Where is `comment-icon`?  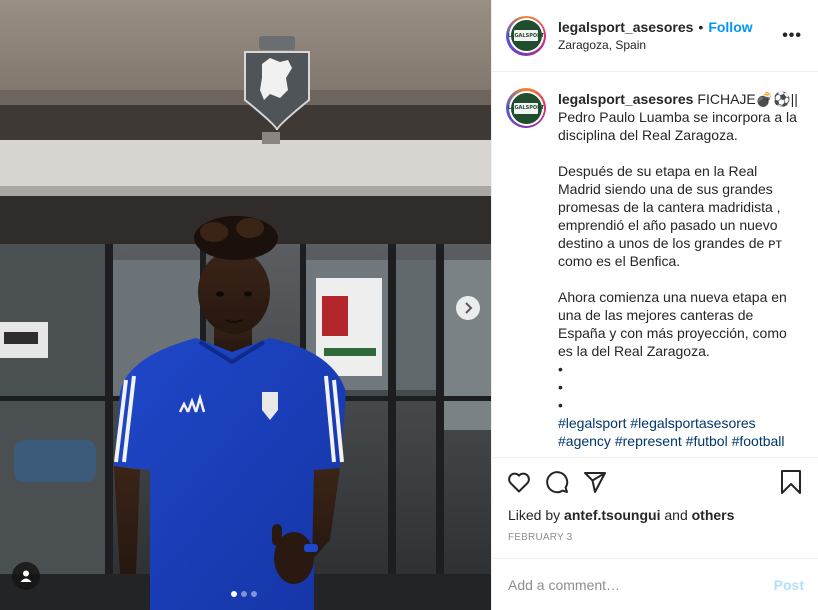 comment-icon is located at coordinates (557, 482).